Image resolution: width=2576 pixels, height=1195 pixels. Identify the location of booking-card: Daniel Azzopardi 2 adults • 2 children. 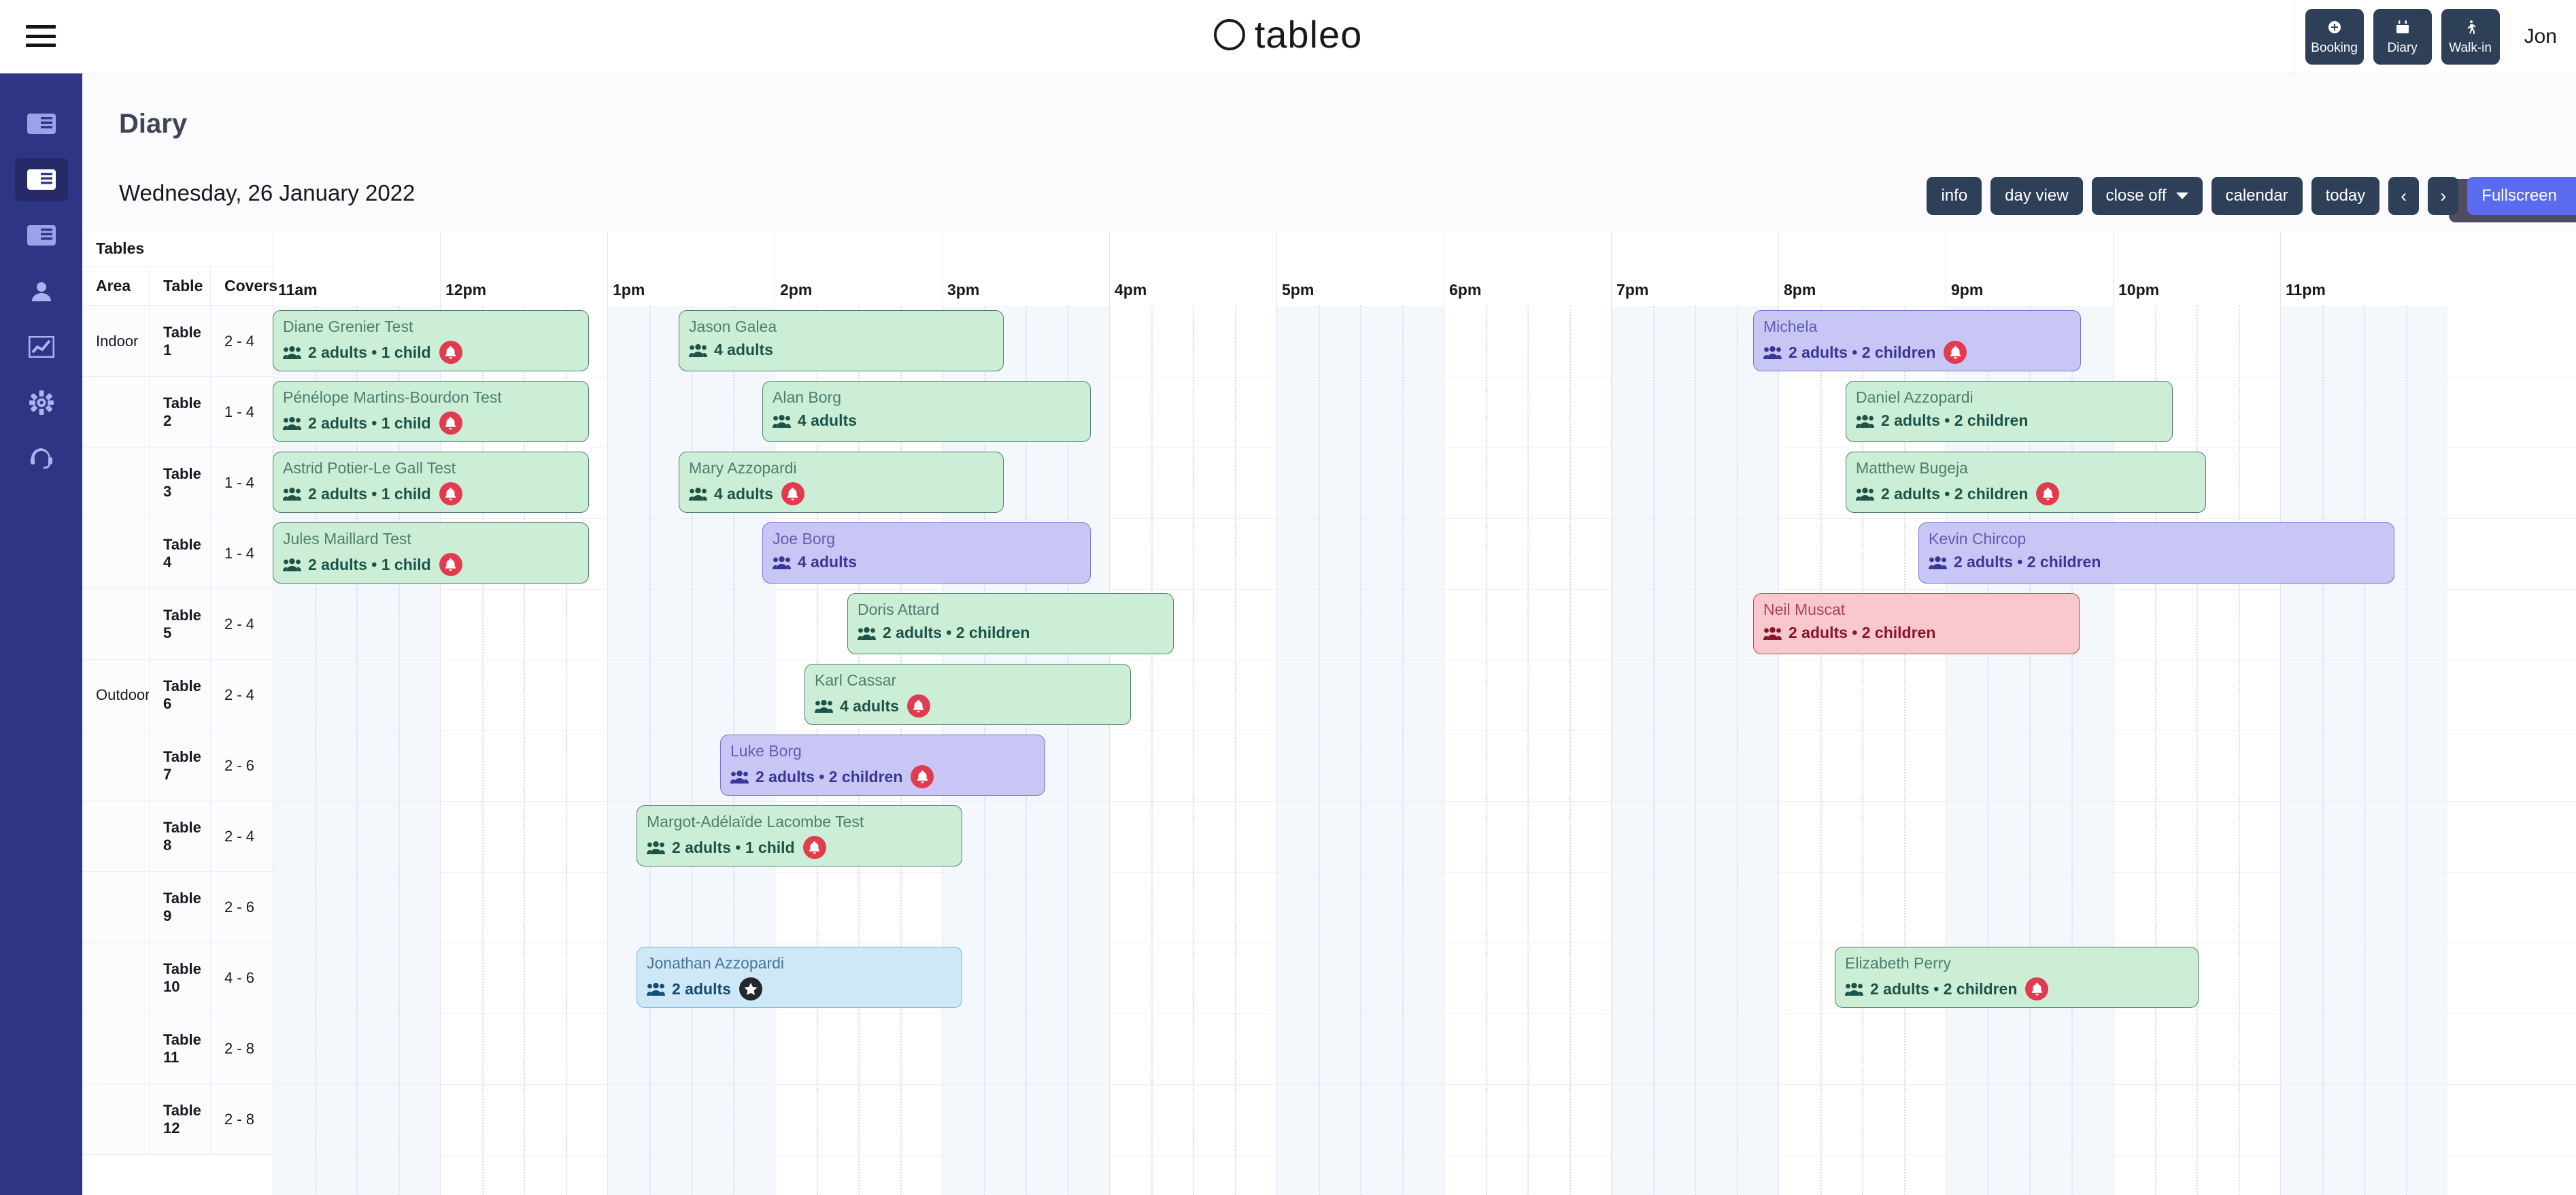
(2009, 411).